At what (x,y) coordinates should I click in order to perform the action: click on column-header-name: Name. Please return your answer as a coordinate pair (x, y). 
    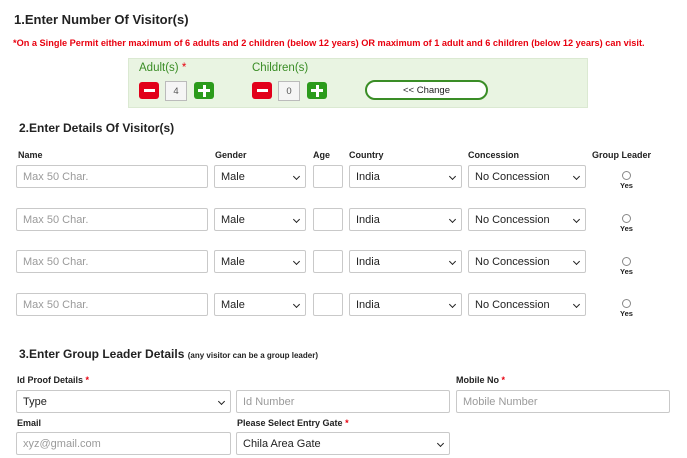
    Looking at the image, I should click on (30, 155).